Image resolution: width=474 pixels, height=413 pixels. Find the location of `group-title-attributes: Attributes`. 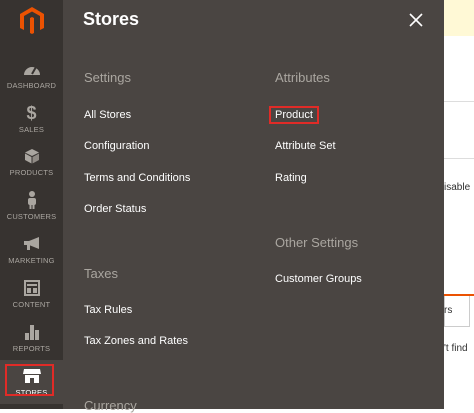

group-title-attributes: Attributes is located at coordinates (302, 77).